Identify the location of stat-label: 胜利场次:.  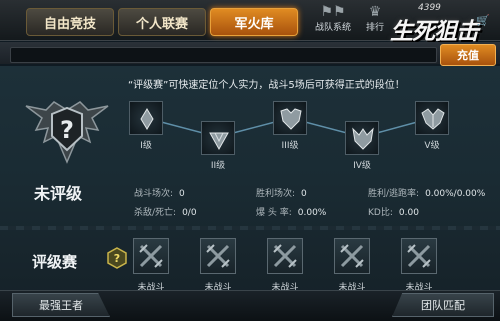
(276, 194).